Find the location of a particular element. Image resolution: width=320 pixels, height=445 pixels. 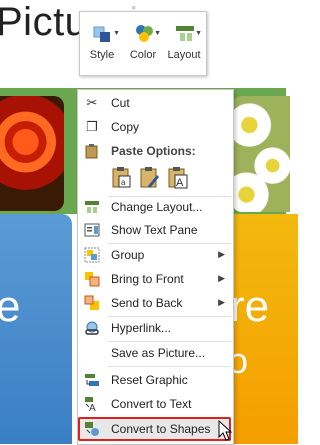

menu-item-reset-graphic: Reset Graphic is located at coordinates (155, 380).